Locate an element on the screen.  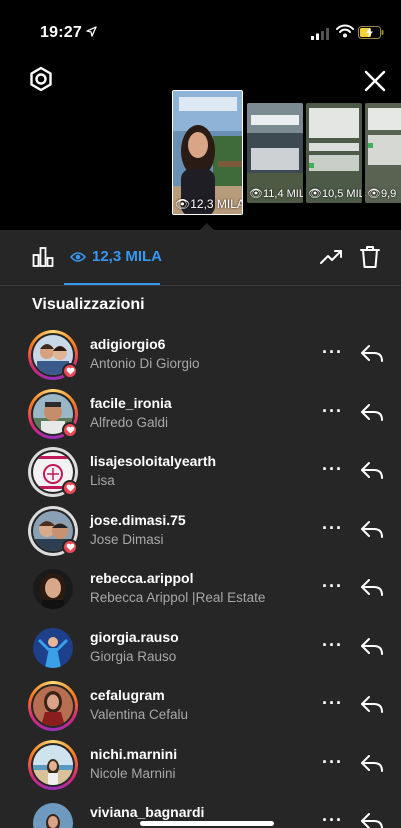
story-views-count: 👁11,4 MIL is located at coordinates (276, 194).